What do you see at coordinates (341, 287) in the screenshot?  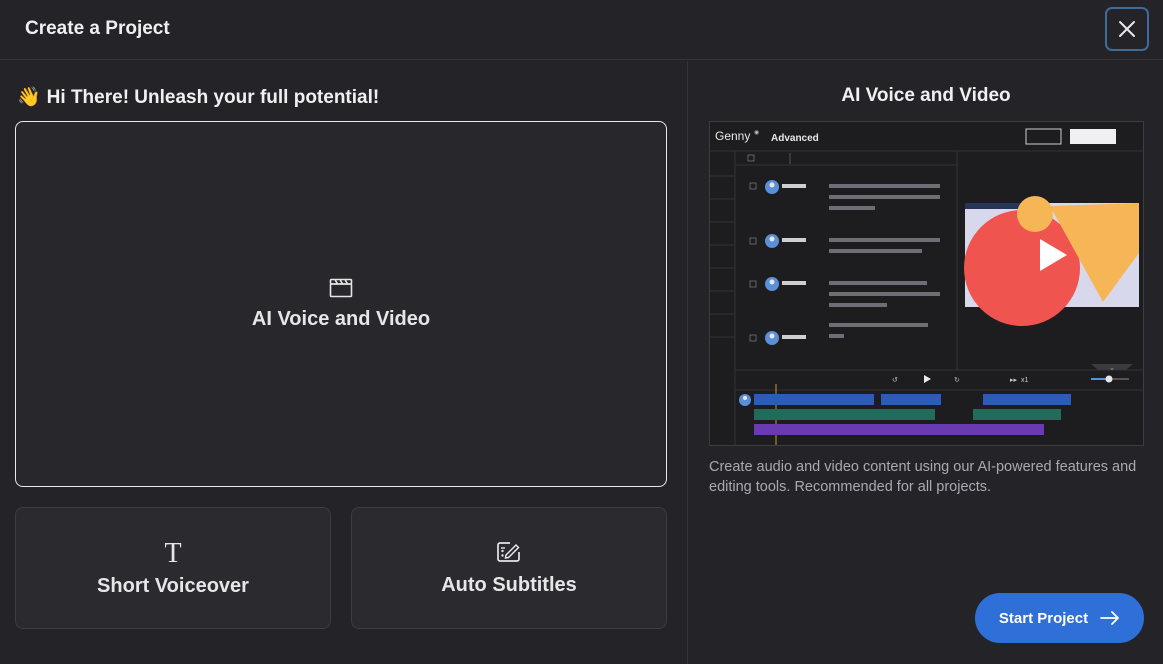 I see `clapperboard-icon` at bounding box center [341, 287].